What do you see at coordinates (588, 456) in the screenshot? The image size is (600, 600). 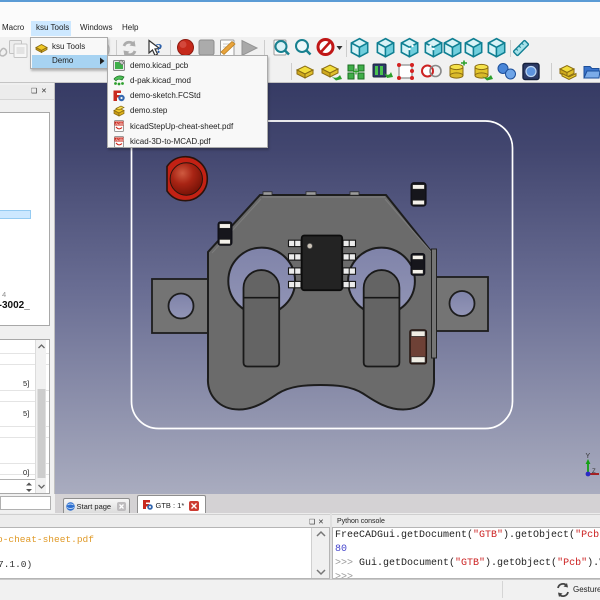 I see `svg-text: Y` at bounding box center [588, 456].